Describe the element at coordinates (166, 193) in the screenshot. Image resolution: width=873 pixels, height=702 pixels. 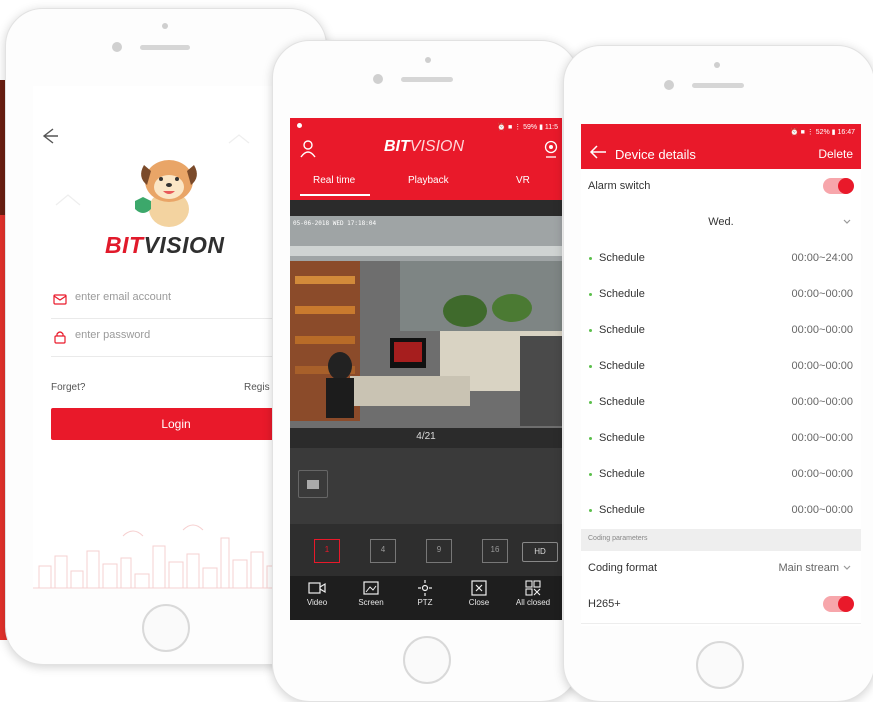
I see `mascot-dog-icon` at that location.